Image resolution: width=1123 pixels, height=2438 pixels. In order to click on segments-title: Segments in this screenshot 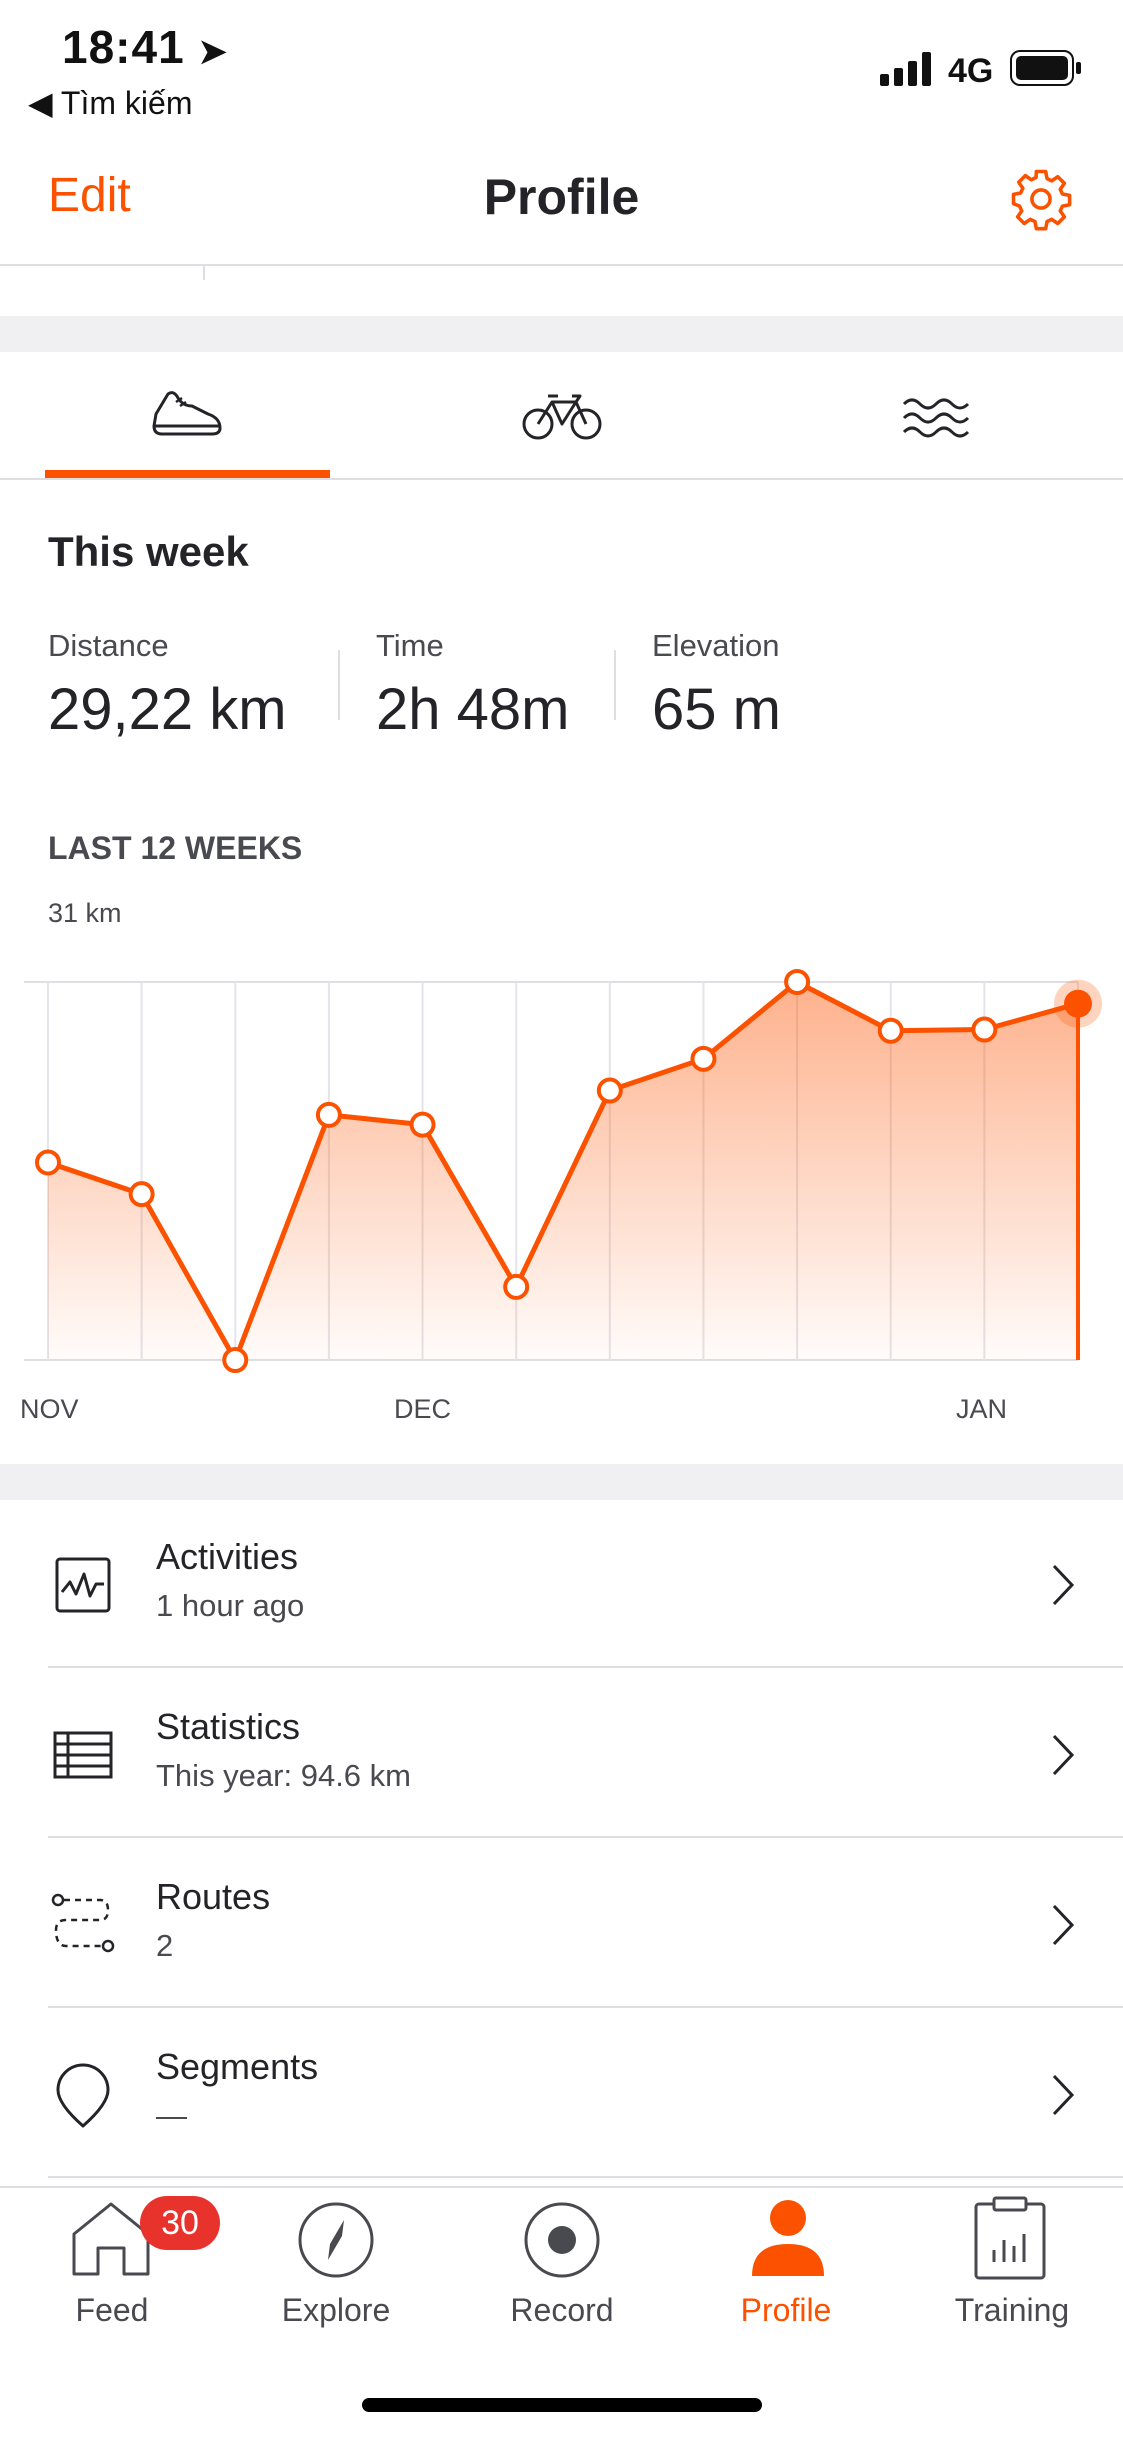, I will do `click(237, 2067)`.